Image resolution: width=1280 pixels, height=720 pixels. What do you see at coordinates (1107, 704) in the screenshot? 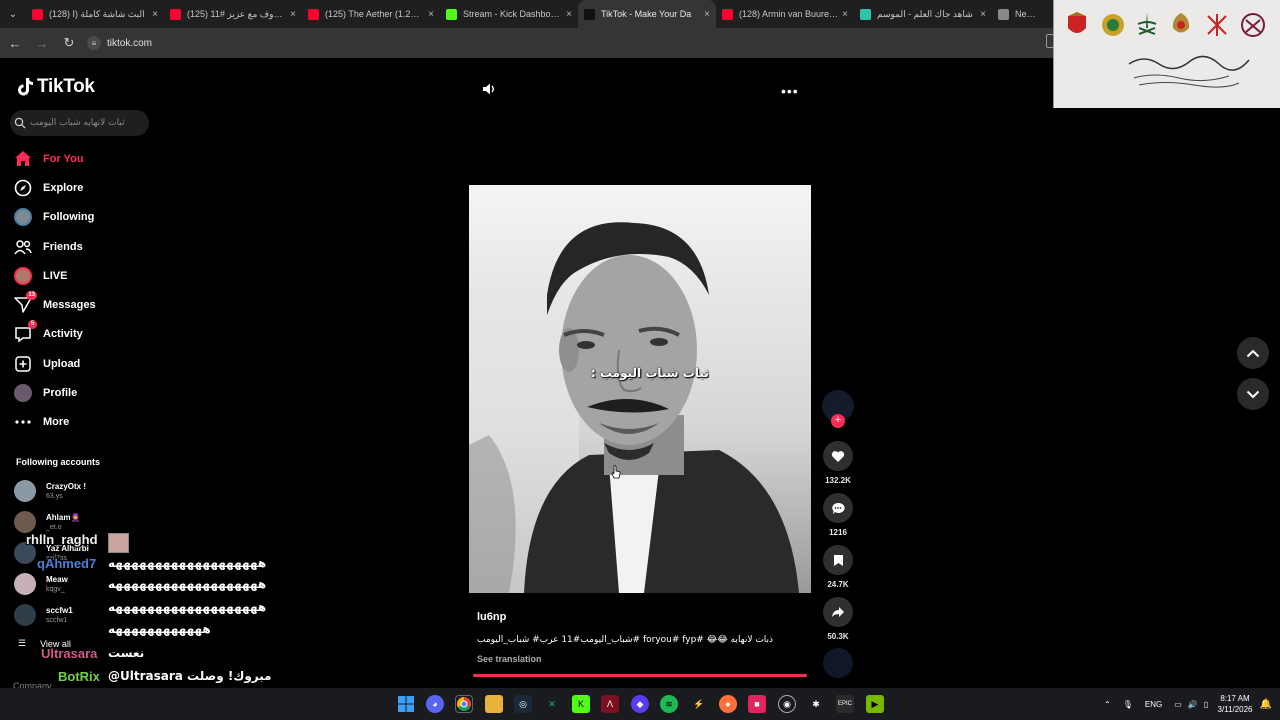
I see `tray-overflow-chevron-icon: ⌃` at bounding box center [1107, 704].